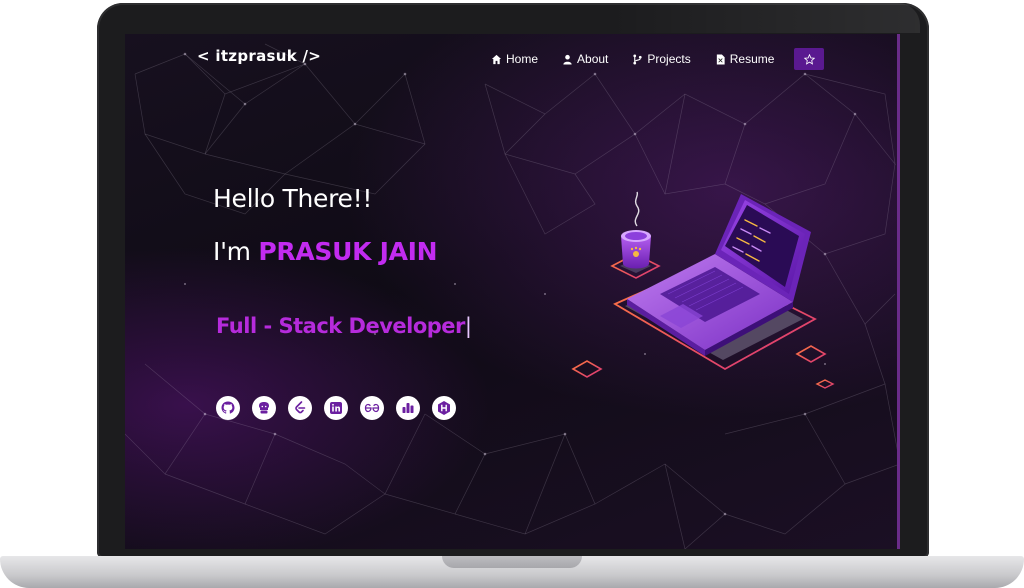  I want to click on nav-projects: Projects, so click(661, 59).